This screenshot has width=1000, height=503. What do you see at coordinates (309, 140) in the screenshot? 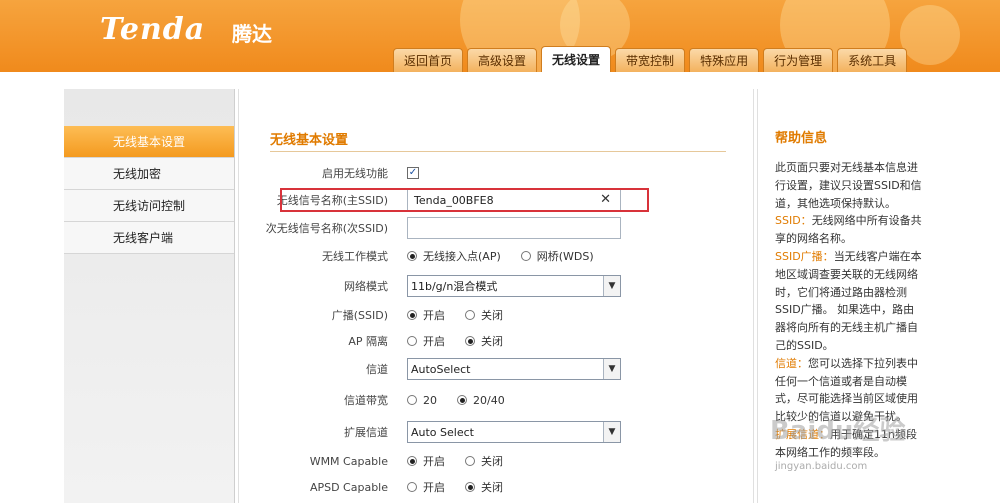
I see `page-title: 无线基本设置` at bounding box center [309, 140].